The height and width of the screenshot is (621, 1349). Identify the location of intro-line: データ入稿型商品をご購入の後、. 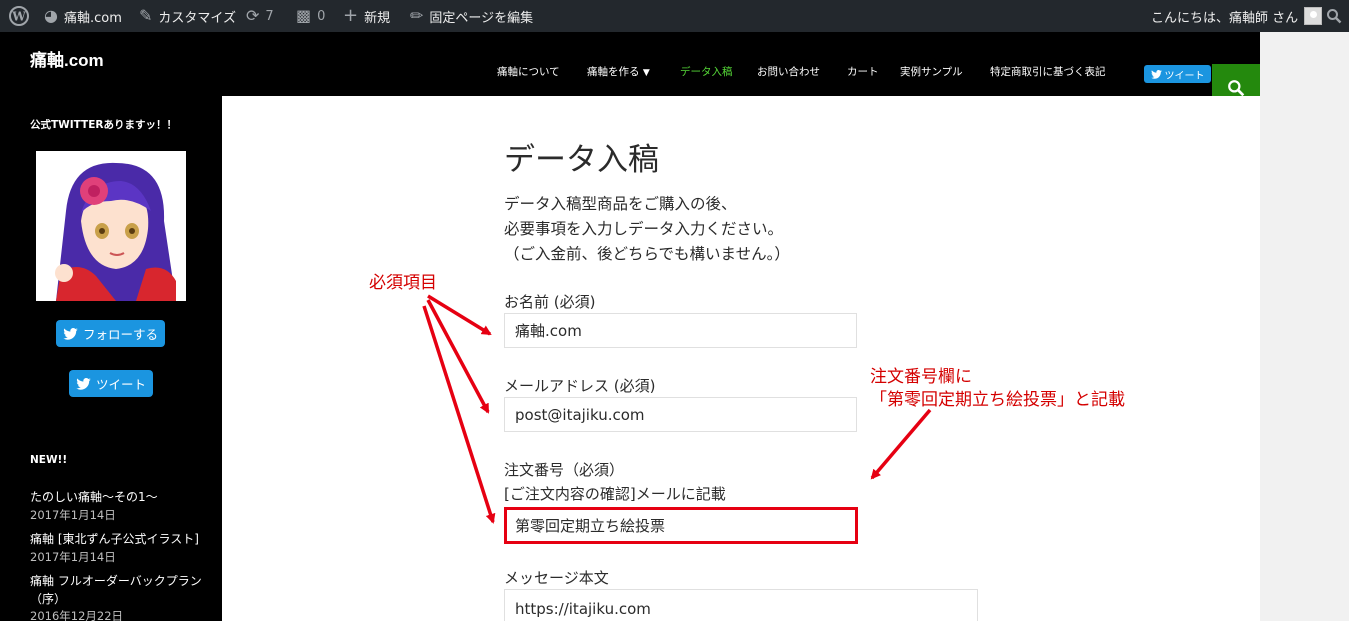
(620, 204).